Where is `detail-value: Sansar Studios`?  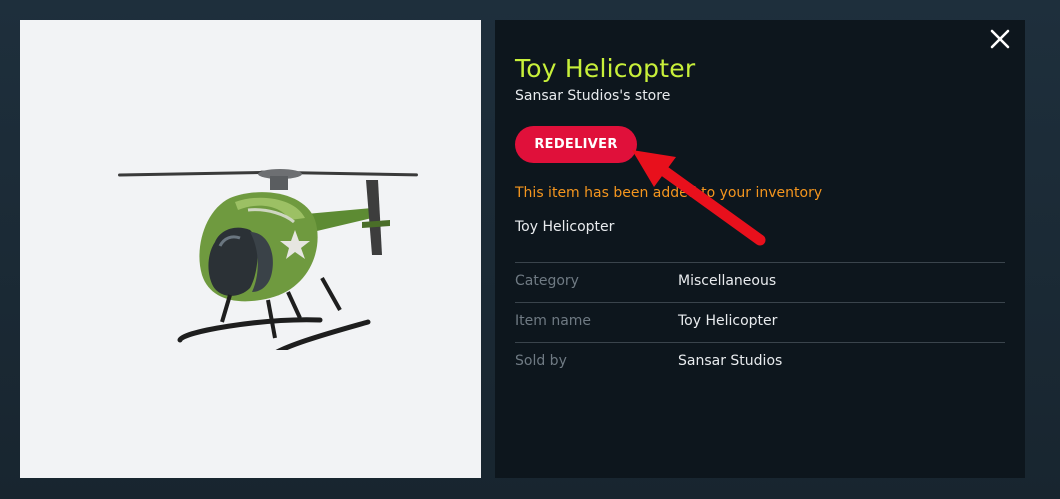 detail-value: Sansar Studios is located at coordinates (730, 361).